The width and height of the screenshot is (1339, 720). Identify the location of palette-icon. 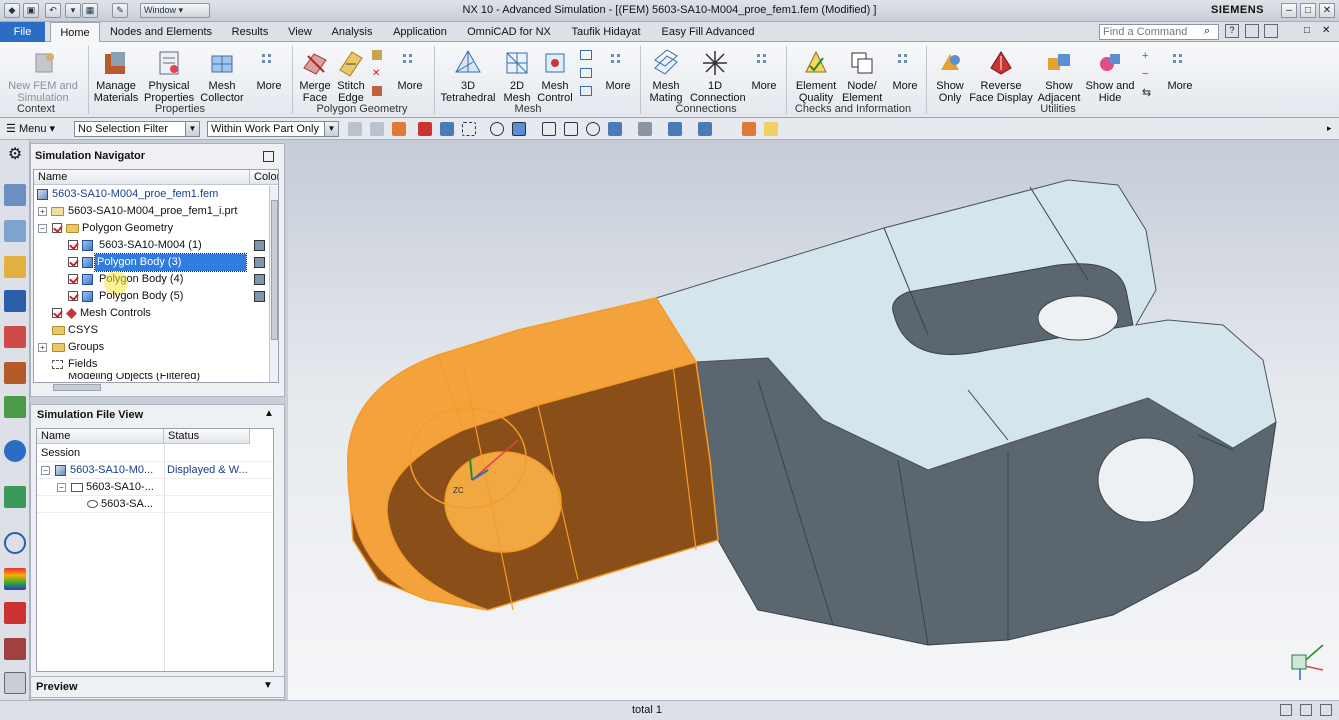
(15, 579).